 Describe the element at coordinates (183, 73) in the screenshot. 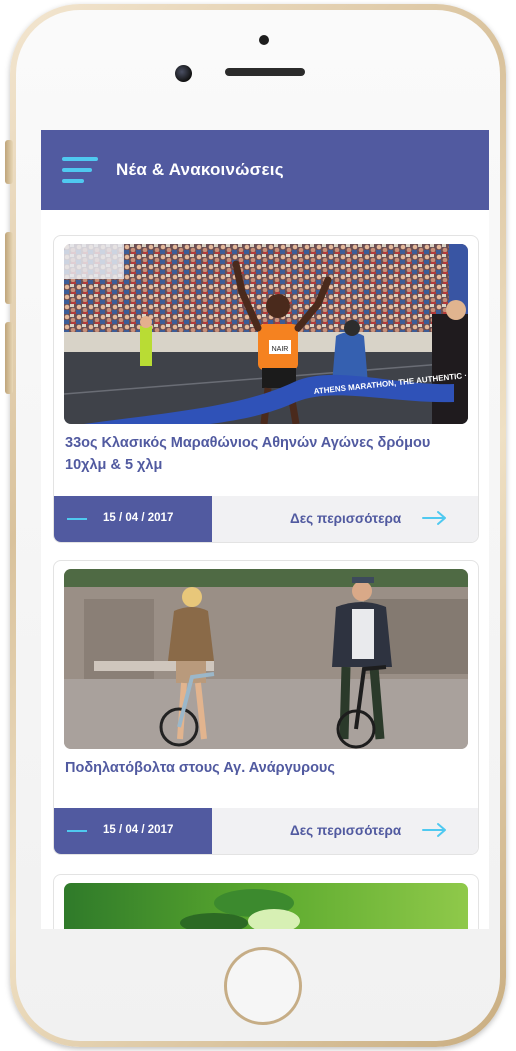

I see `front-camera-icon` at that location.